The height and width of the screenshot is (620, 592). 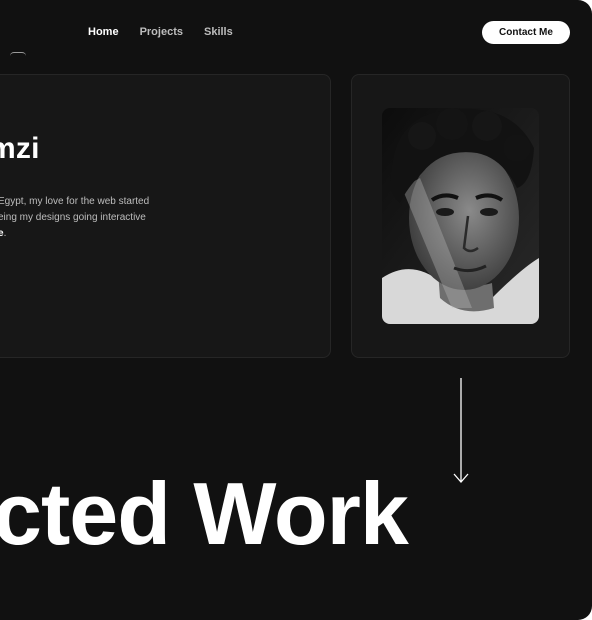 I want to click on logo-icon, so click(x=18, y=54).